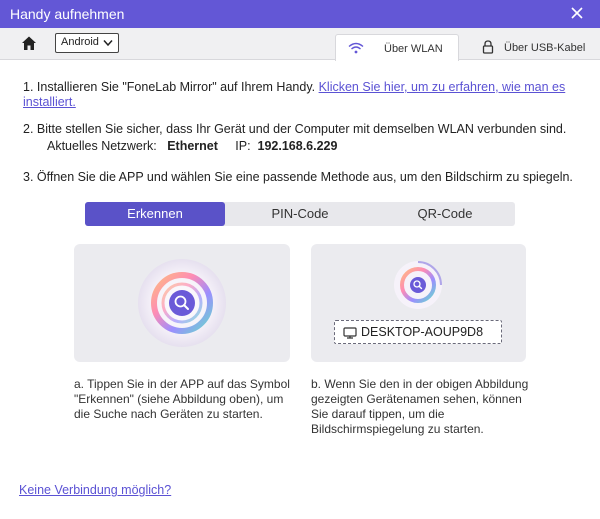 The image size is (600, 519). I want to click on device-list-card: DESKTOP-AOUP9D8, so click(418, 303).